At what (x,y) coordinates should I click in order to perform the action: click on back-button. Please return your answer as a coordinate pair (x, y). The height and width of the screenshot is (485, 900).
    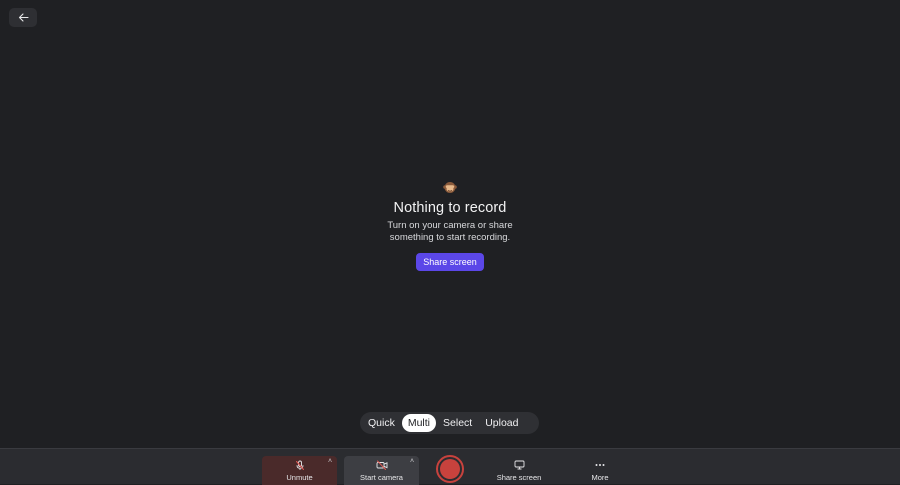
    Looking at the image, I should click on (23, 17).